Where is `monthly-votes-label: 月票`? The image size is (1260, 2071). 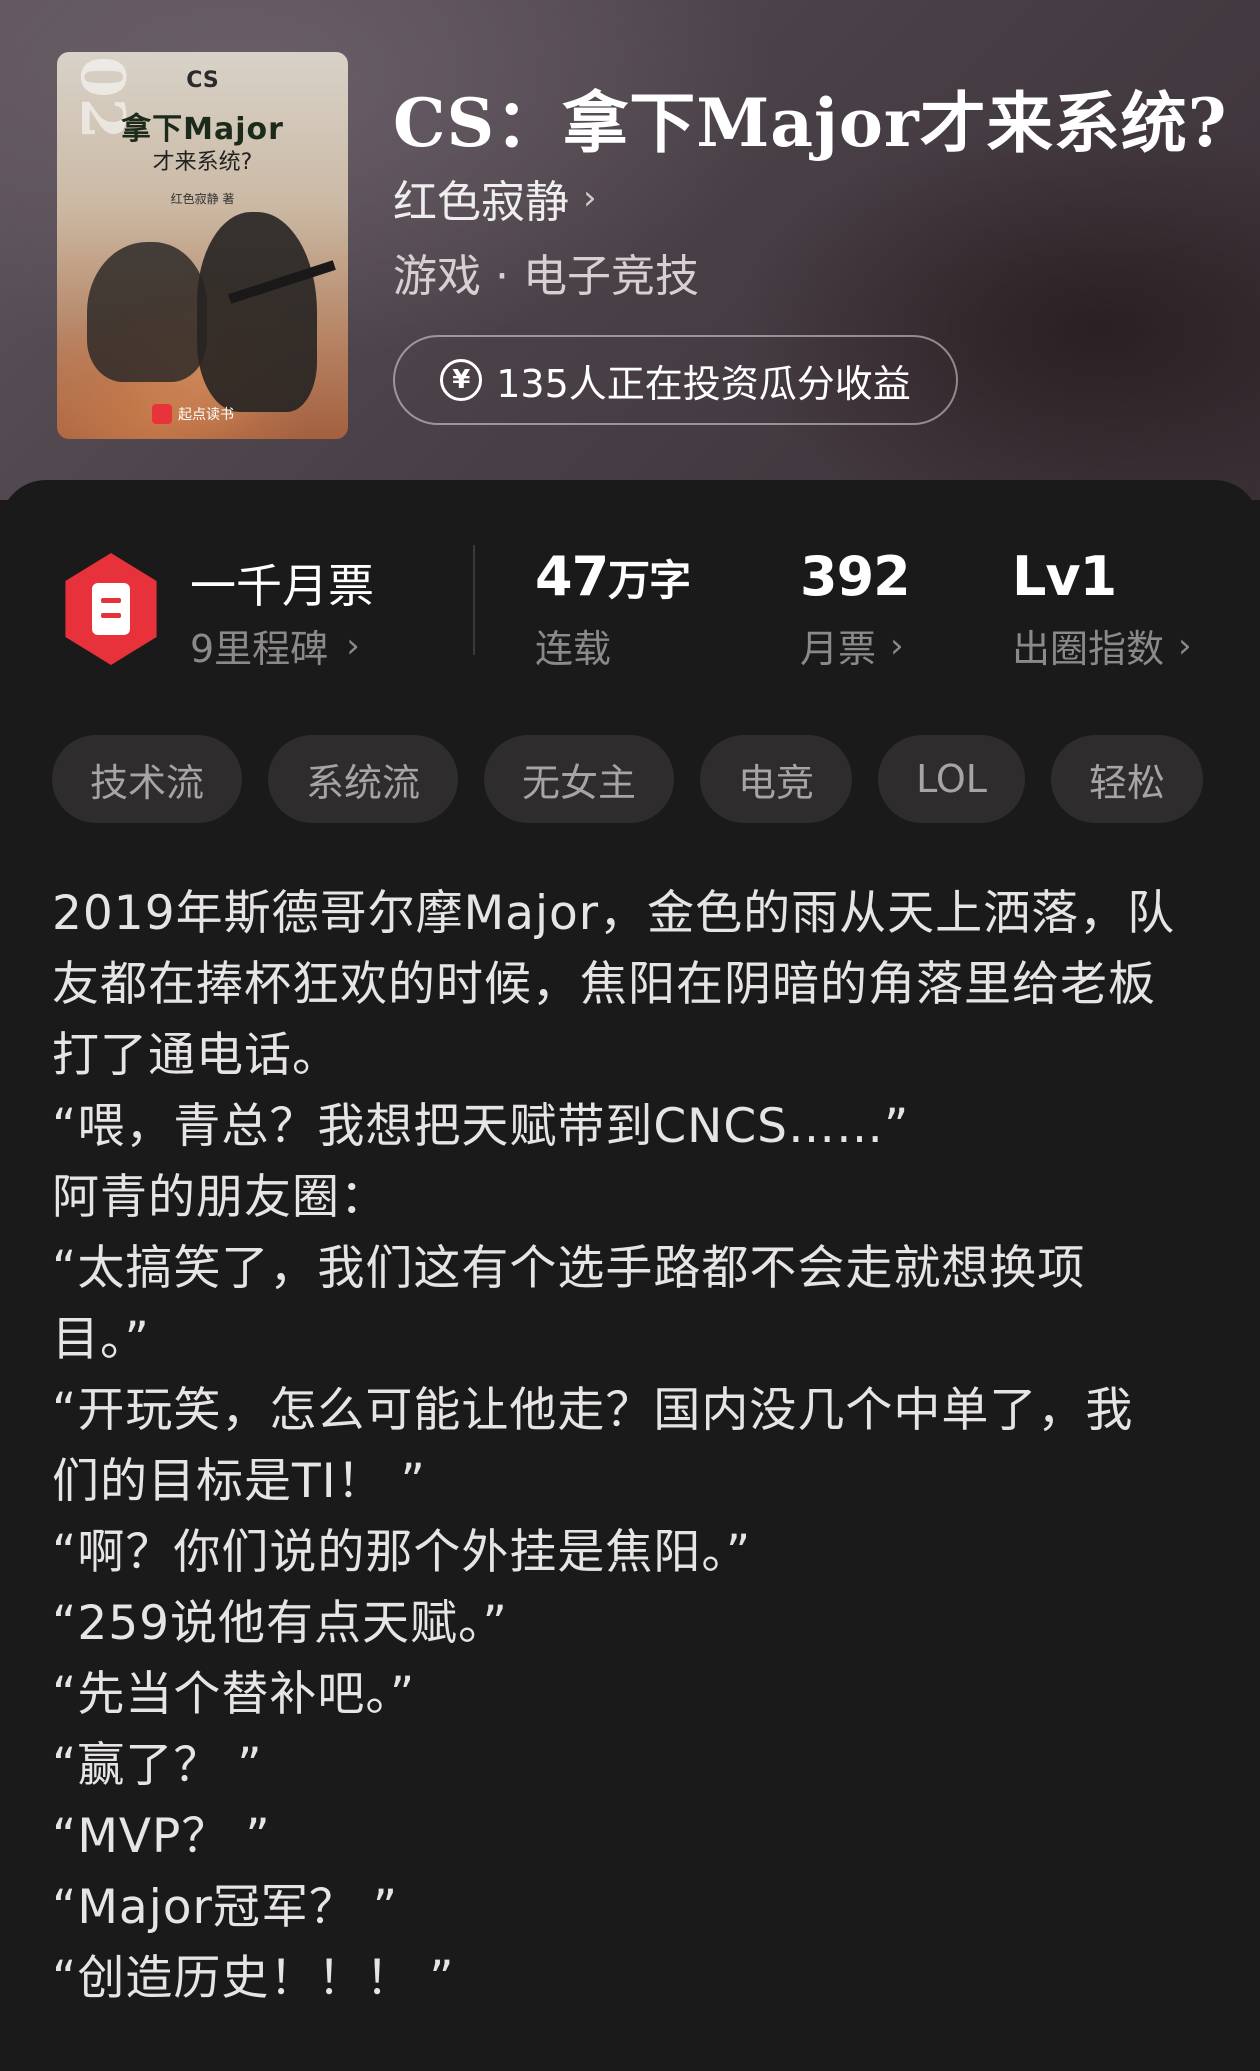 monthly-votes-label: 月票 is located at coordinates (838, 649).